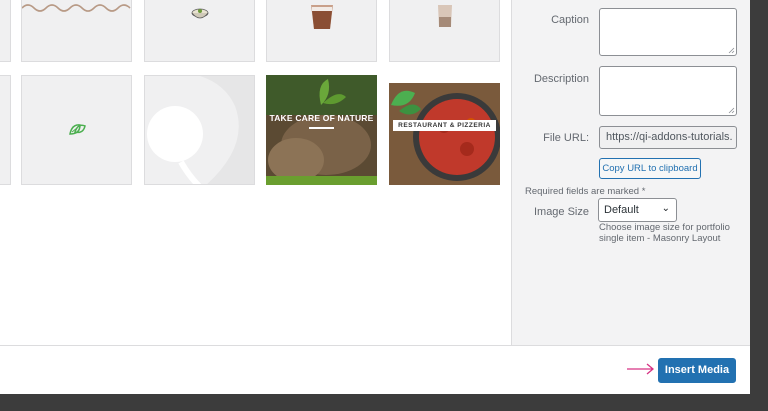  I want to click on placeholder-shape-image, so click(200, 130).